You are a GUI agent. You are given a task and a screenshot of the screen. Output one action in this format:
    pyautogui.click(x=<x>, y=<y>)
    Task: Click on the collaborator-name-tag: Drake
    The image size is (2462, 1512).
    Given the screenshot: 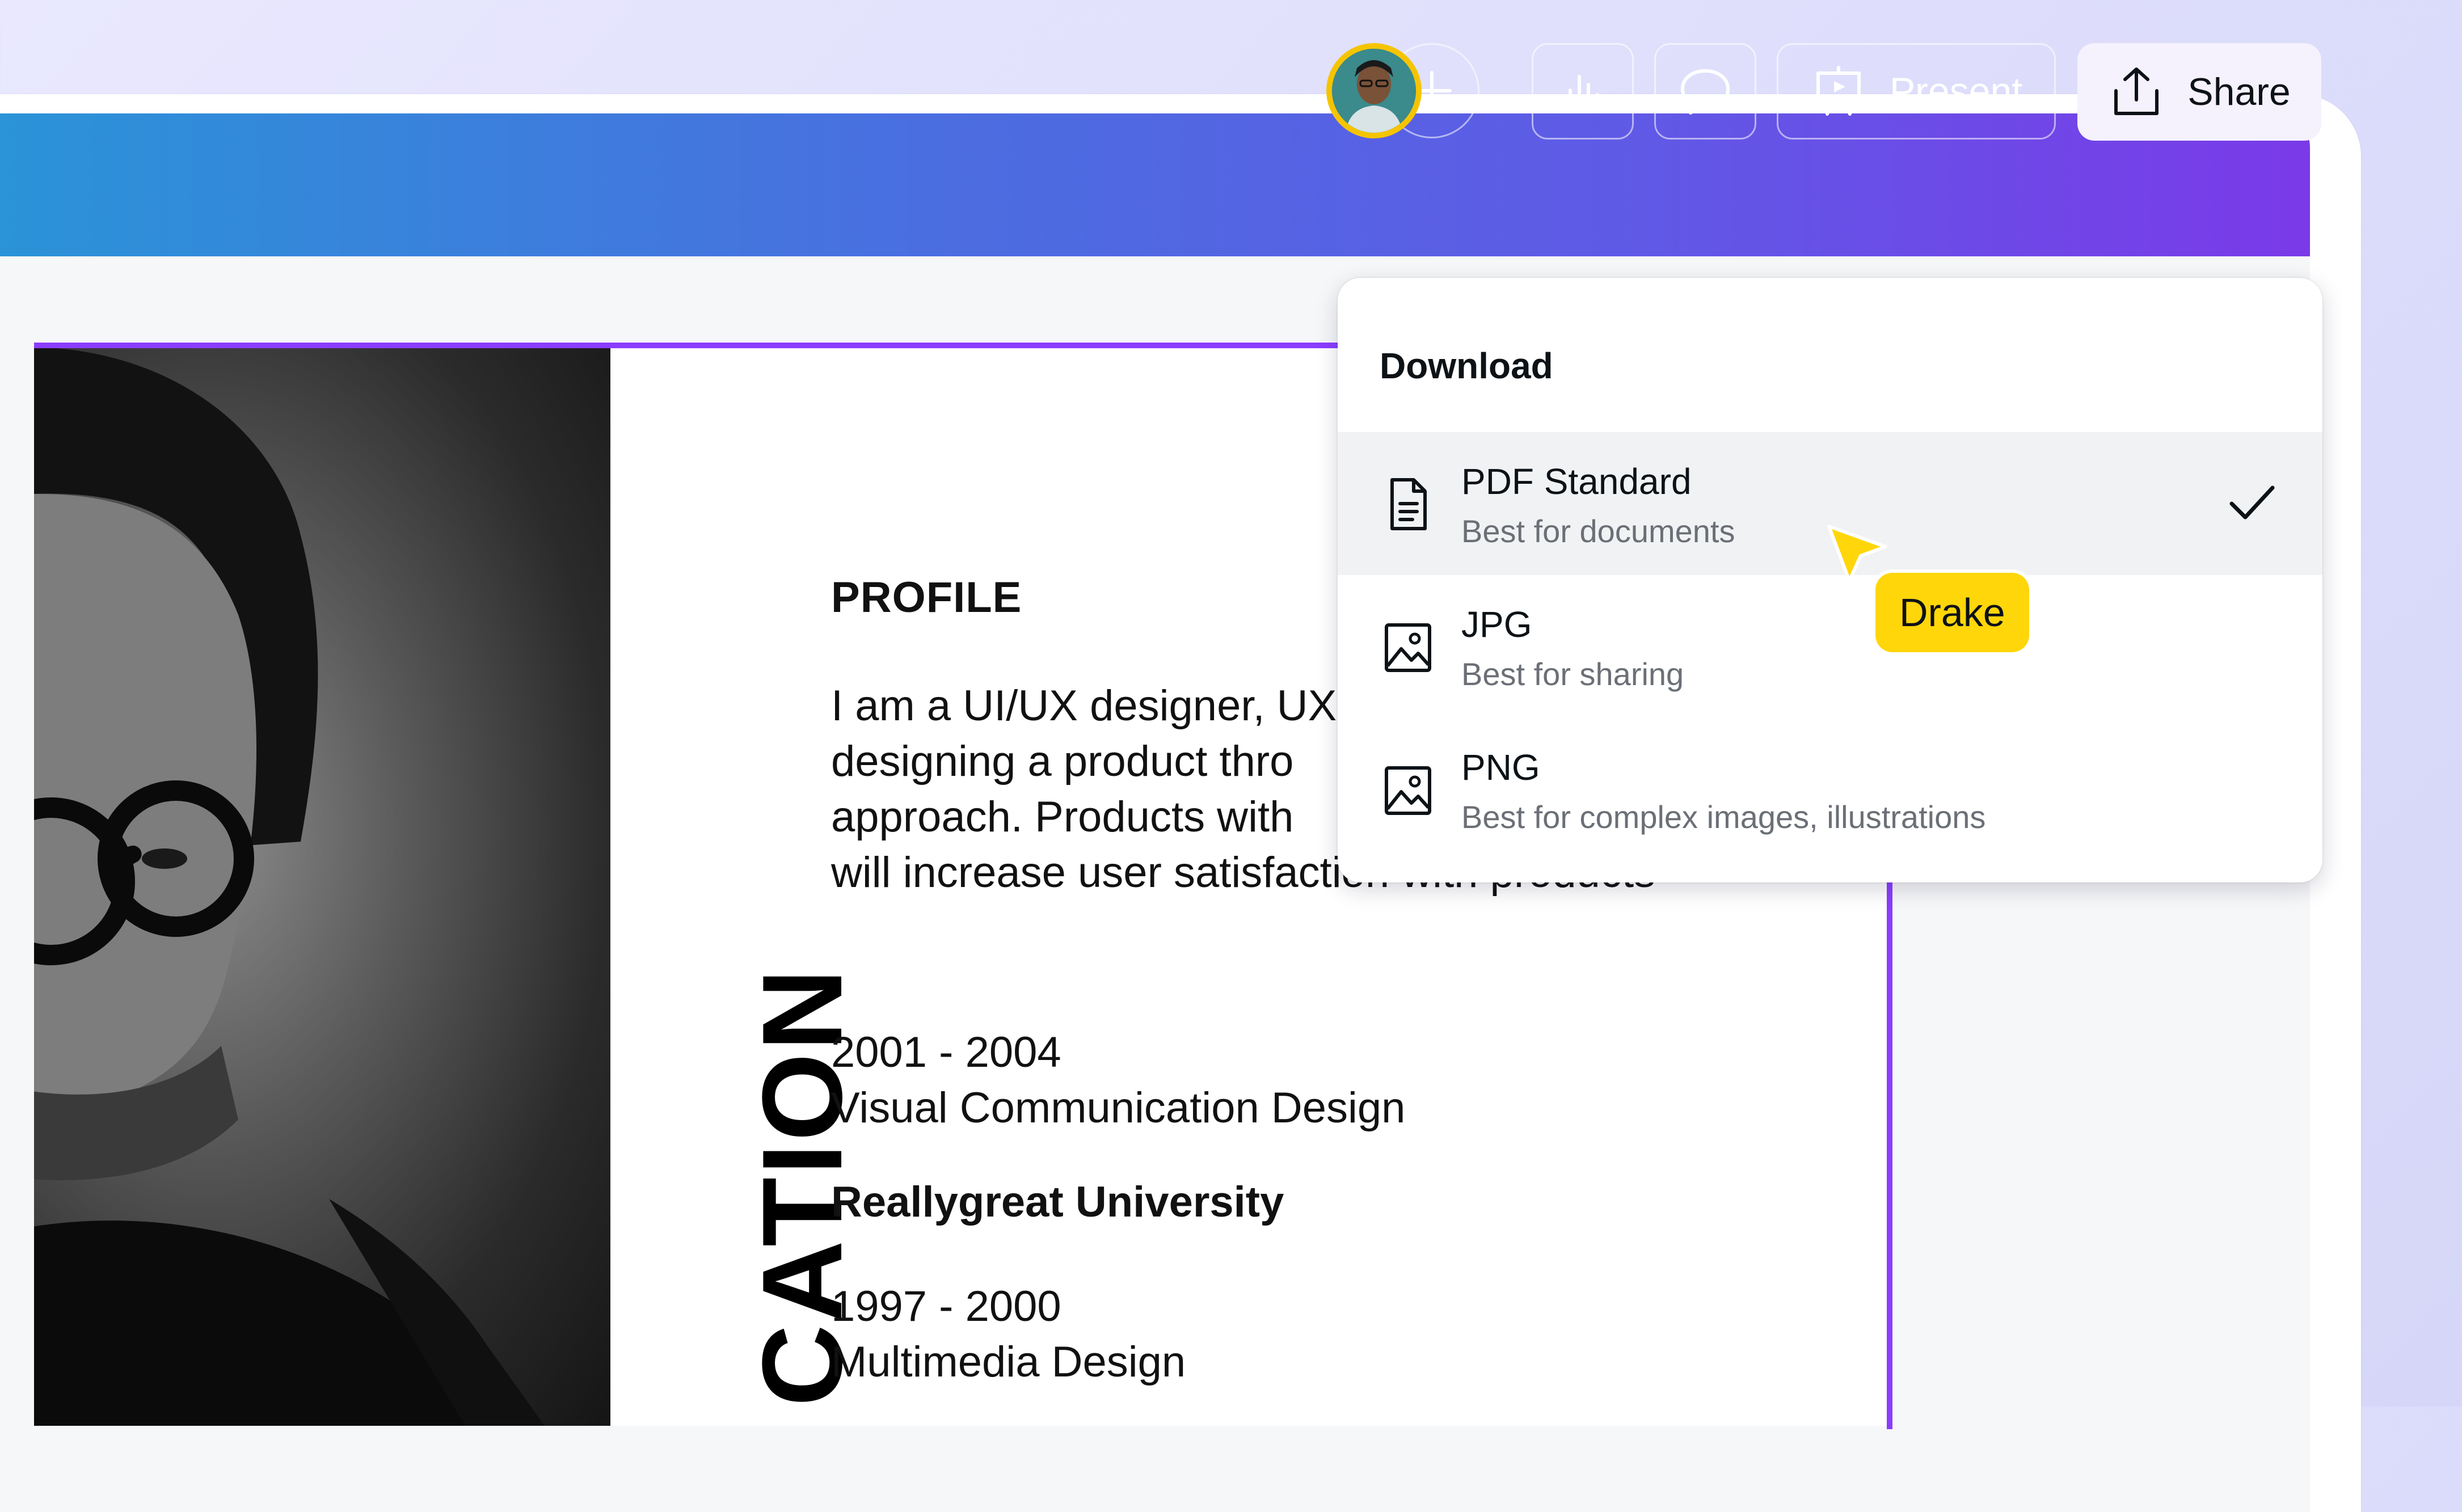 What is the action you would take?
    pyautogui.click(x=1952, y=613)
    